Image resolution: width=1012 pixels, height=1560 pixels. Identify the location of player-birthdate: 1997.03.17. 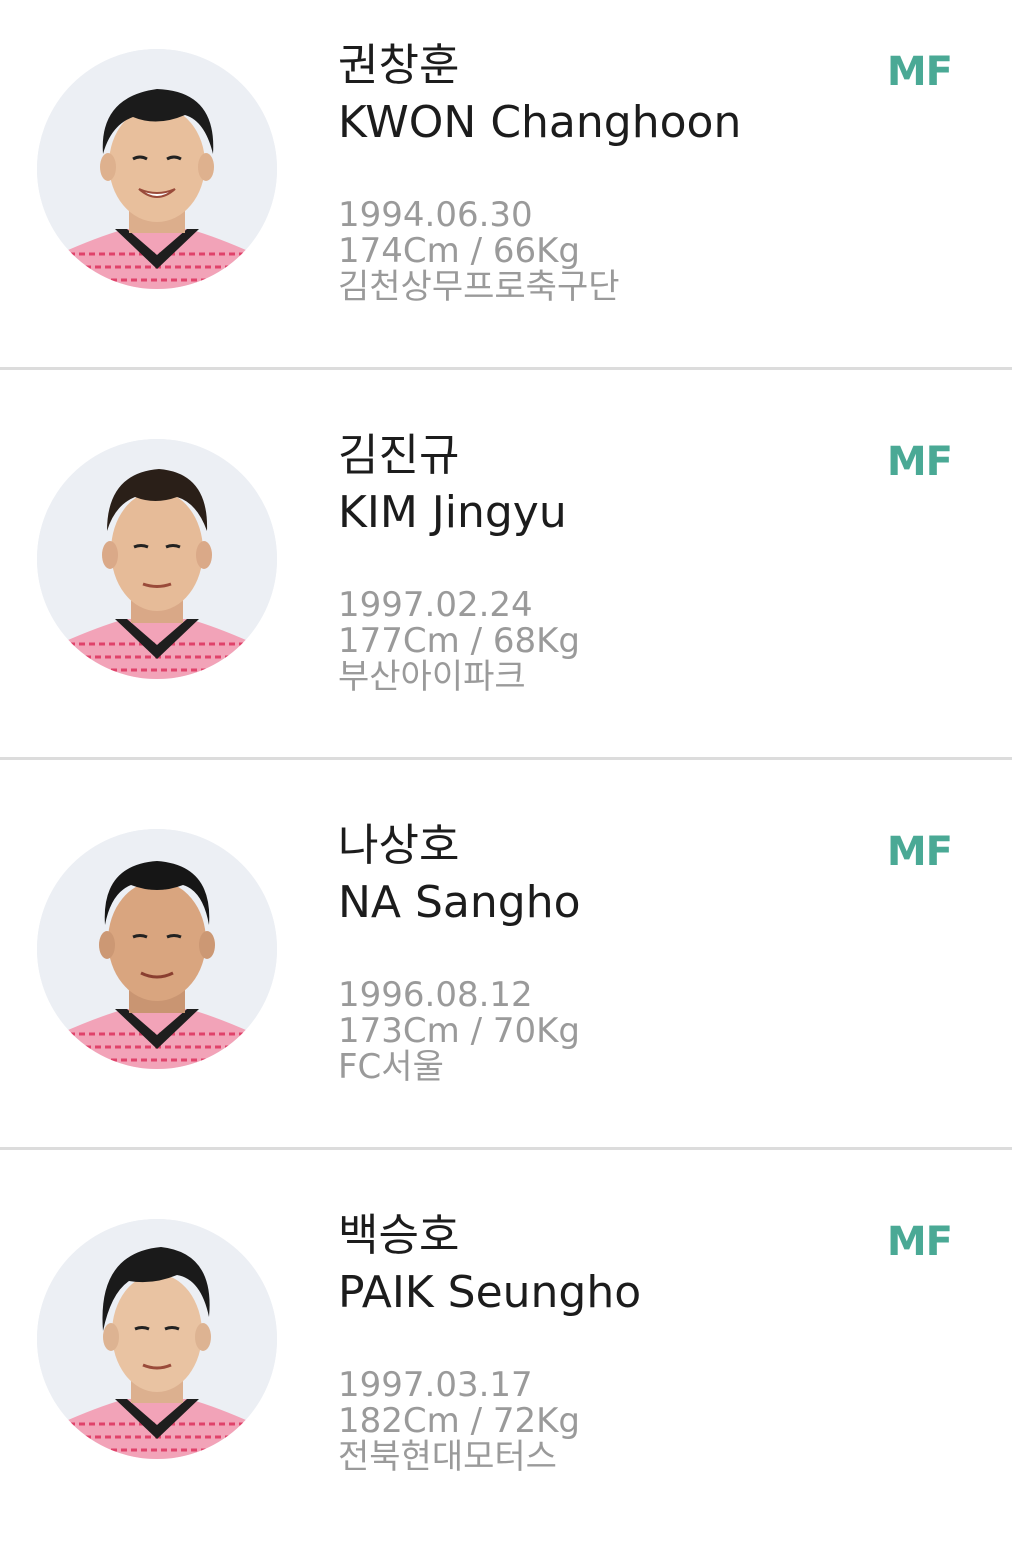
(435, 1385).